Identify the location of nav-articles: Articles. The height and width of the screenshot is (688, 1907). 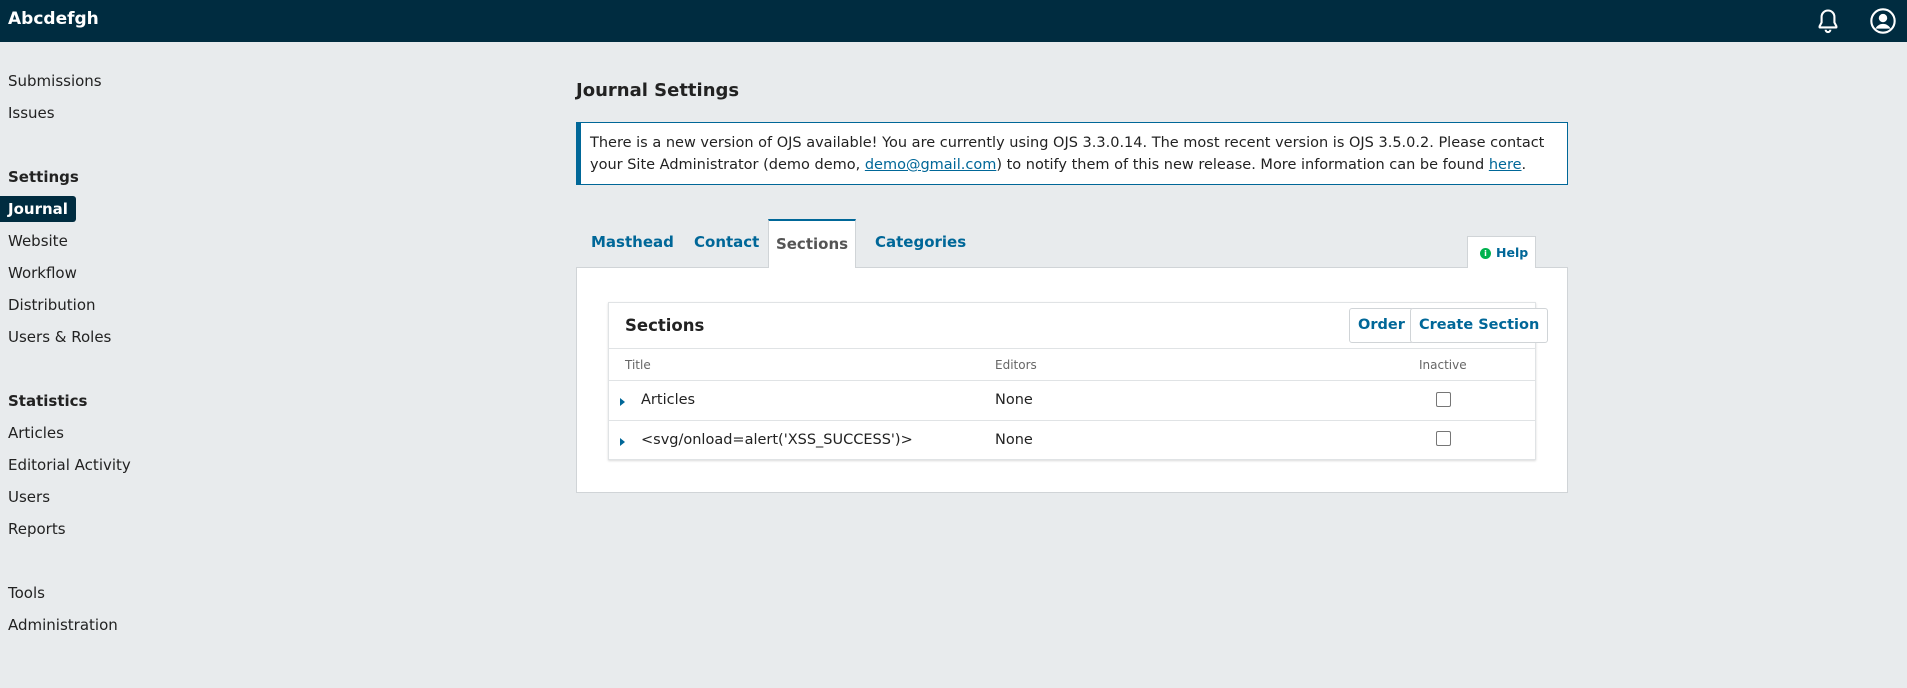
(36, 433).